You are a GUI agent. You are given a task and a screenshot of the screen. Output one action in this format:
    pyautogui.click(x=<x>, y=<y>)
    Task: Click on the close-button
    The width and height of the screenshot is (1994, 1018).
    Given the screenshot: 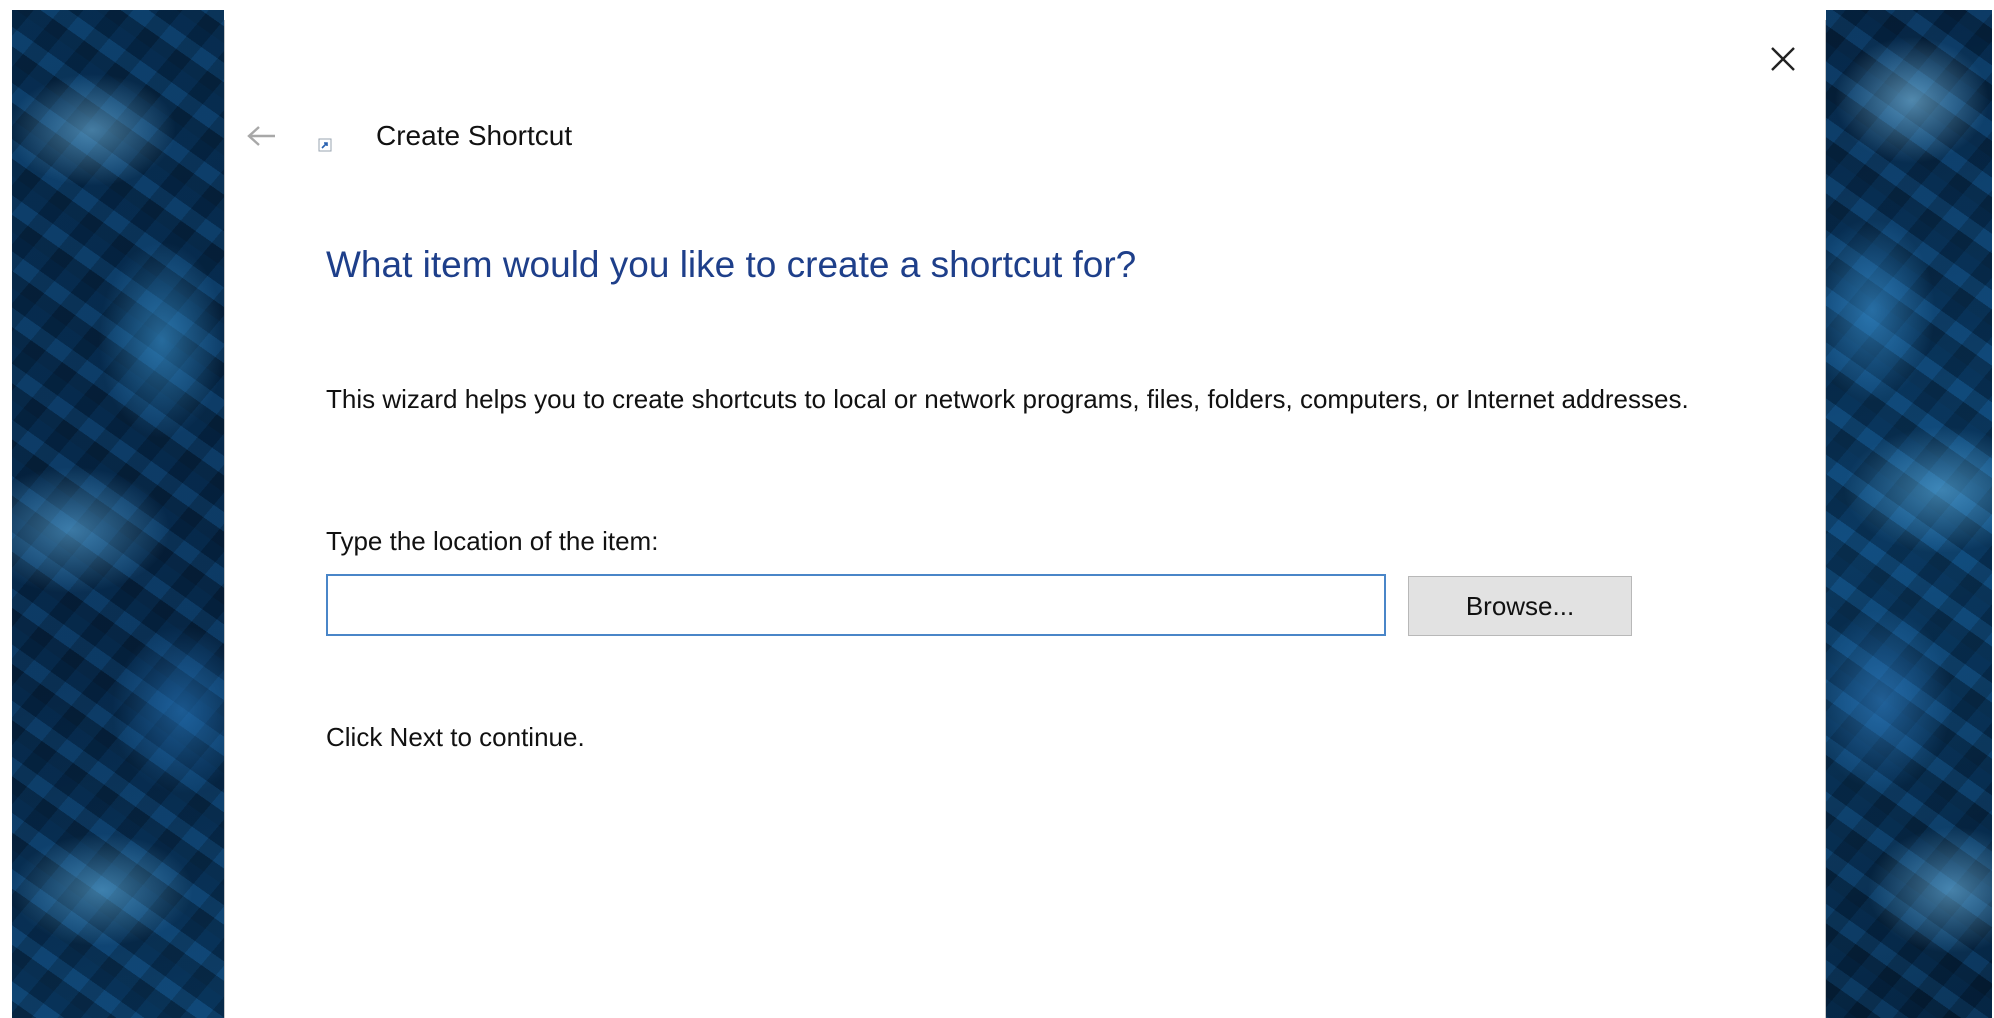 What is the action you would take?
    pyautogui.click(x=1783, y=59)
    